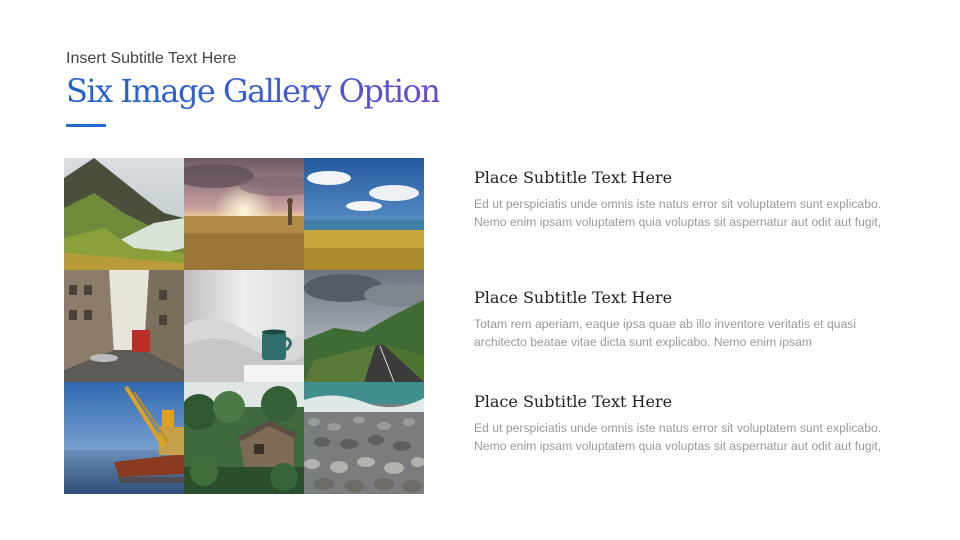 This screenshot has width=960, height=540. Describe the element at coordinates (244, 438) in the screenshot. I see `gallery-photo-jungle-house` at that location.